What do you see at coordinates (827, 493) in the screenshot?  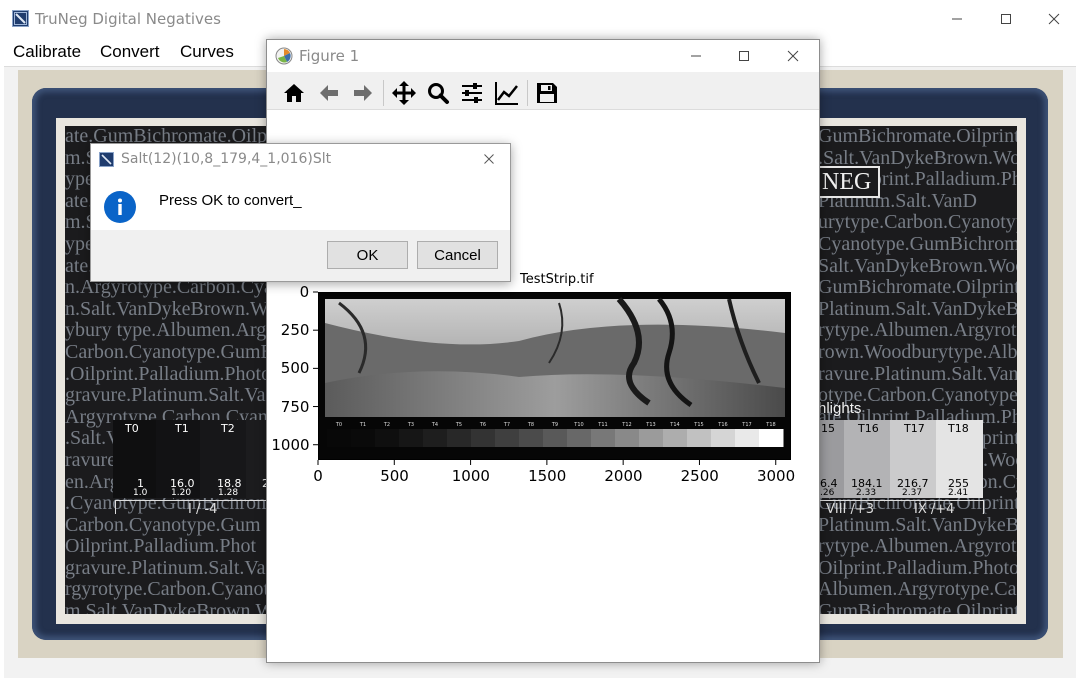 I see `right-step-density-0: .26` at bounding box center [827, 493].